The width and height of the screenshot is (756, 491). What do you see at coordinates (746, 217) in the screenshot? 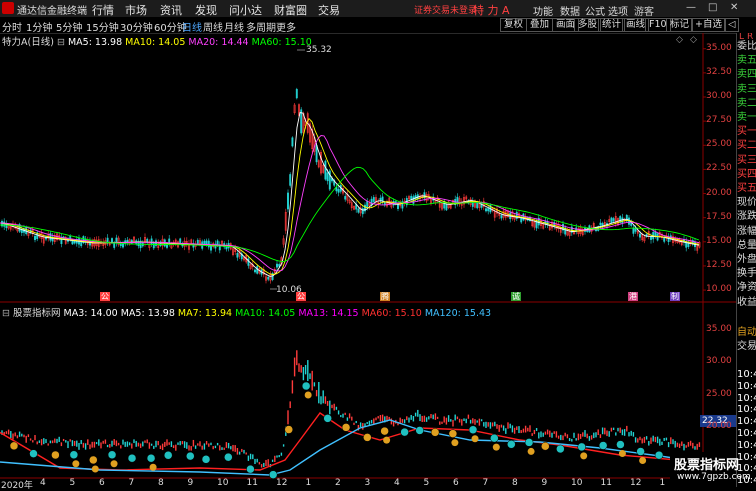
I see `order-book-label: 涨跌` at bounding box center [746, 217].